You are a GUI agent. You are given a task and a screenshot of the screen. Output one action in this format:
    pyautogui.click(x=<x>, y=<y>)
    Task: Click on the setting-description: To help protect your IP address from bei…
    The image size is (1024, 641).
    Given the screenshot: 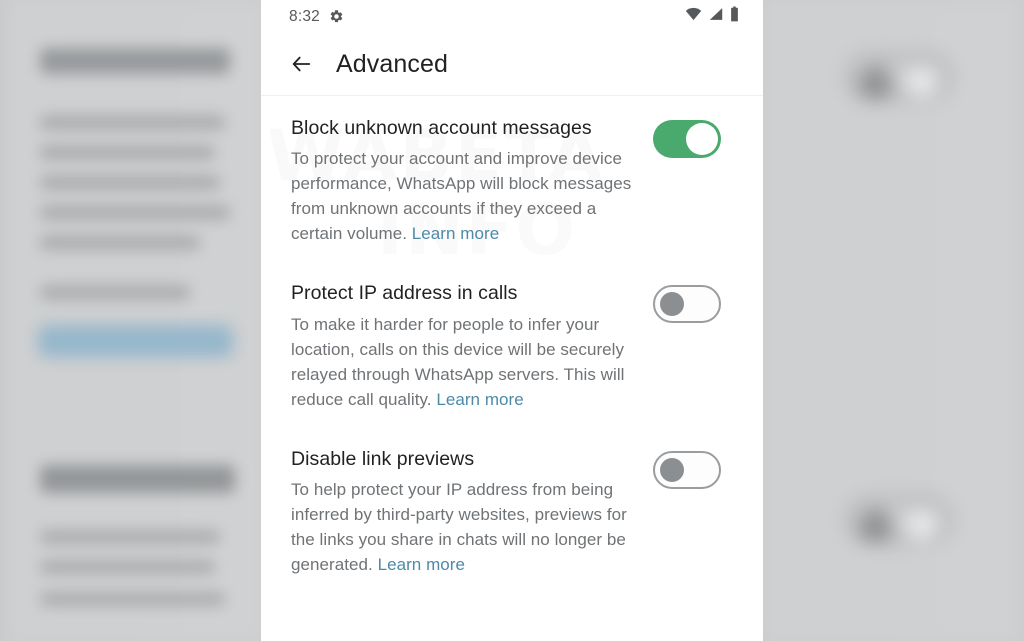 What is the action you would take?
    pyautogui.click(x=465, y=528)
    